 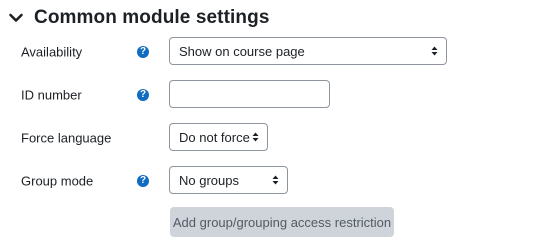 What do you see at coordinates (152, 17) in the screenshot?
I see `section-title: Common module settings` at bounding box center [152, 17].